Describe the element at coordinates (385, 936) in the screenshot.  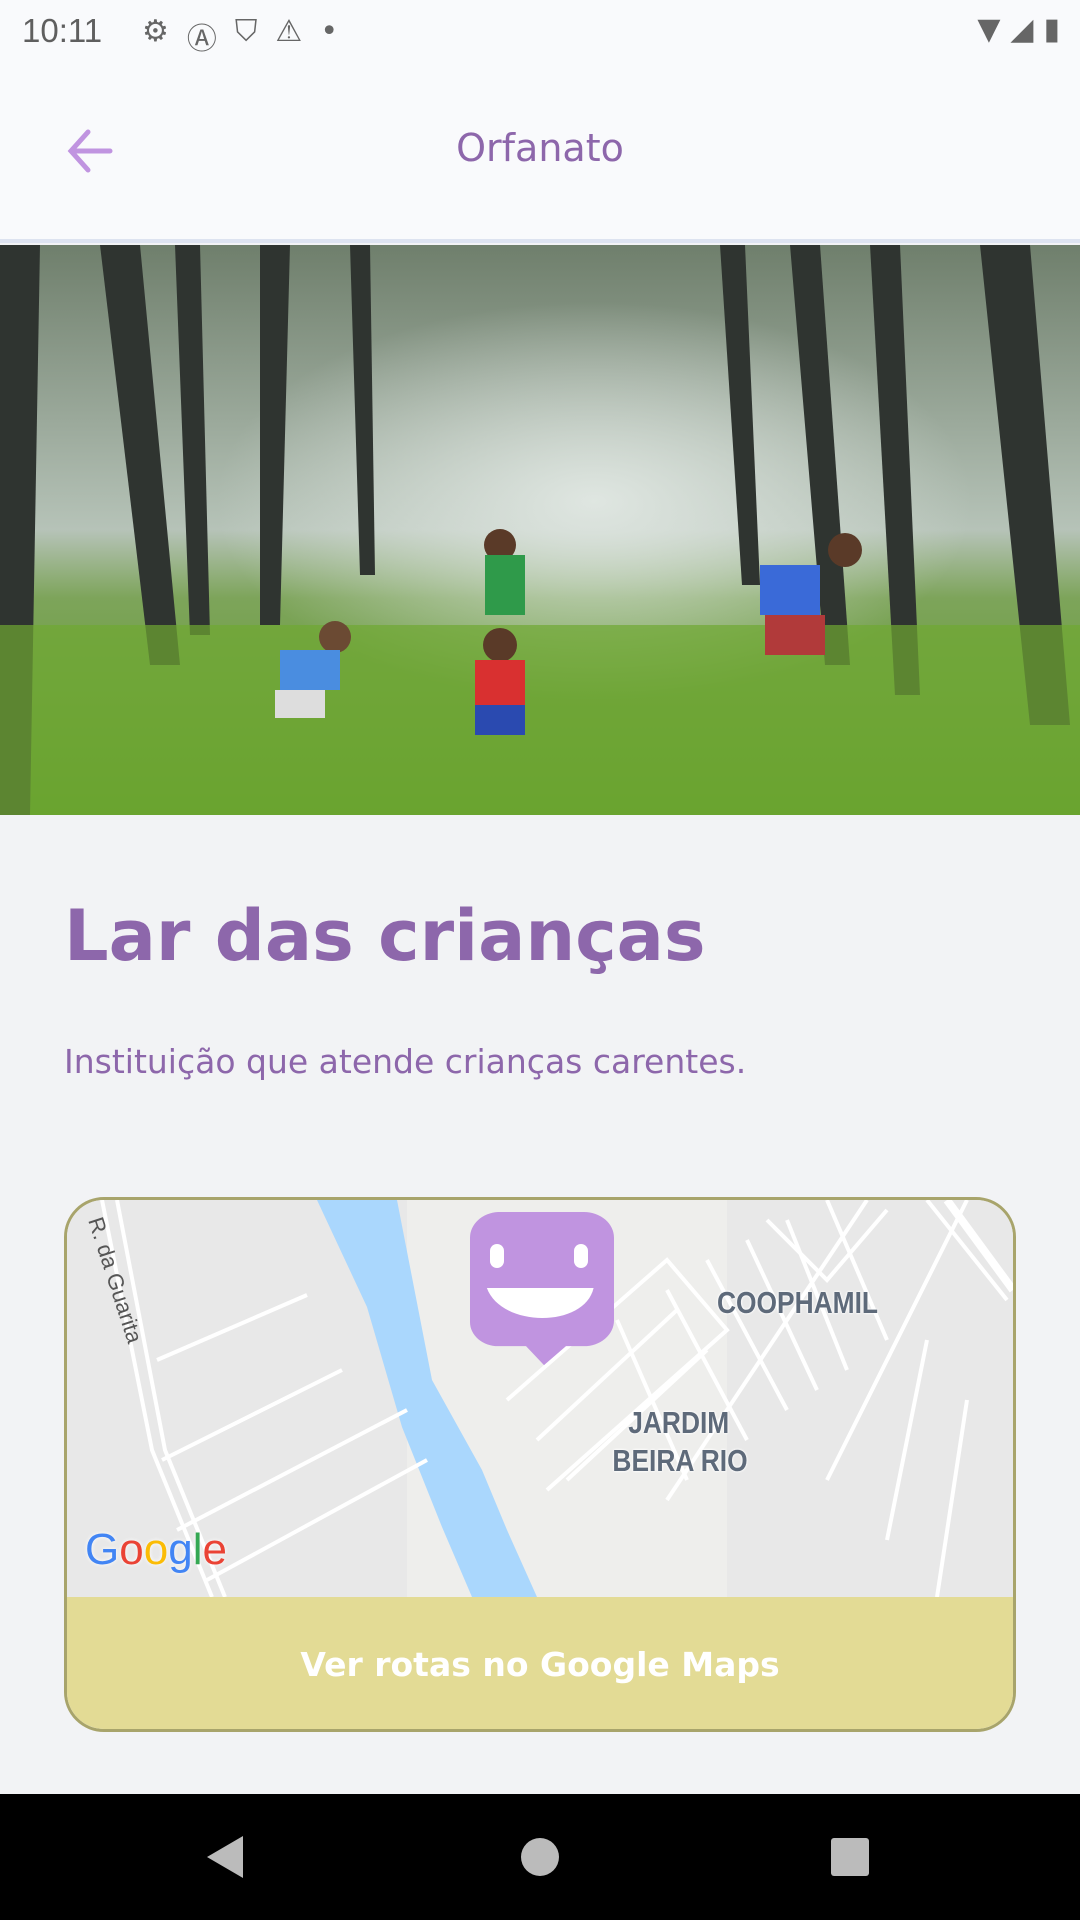
I see `orphanage-name: Lar das crianças` at that location.